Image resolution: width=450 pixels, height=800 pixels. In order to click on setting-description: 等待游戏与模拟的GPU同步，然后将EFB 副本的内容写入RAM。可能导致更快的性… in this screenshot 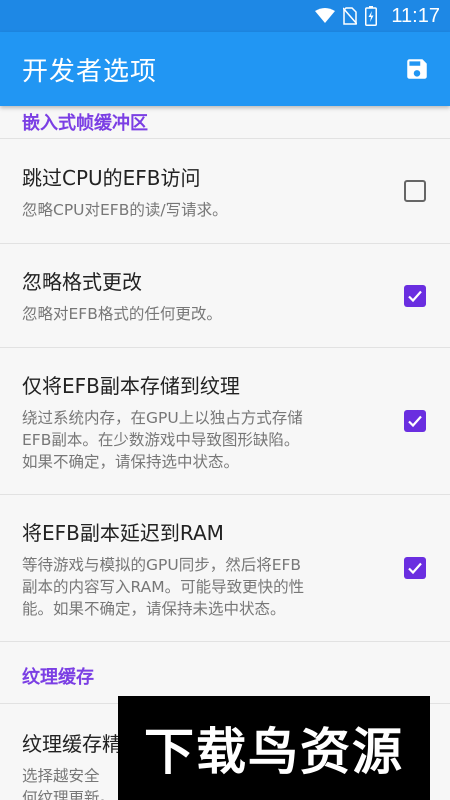, I will do `click(163, 586)`.